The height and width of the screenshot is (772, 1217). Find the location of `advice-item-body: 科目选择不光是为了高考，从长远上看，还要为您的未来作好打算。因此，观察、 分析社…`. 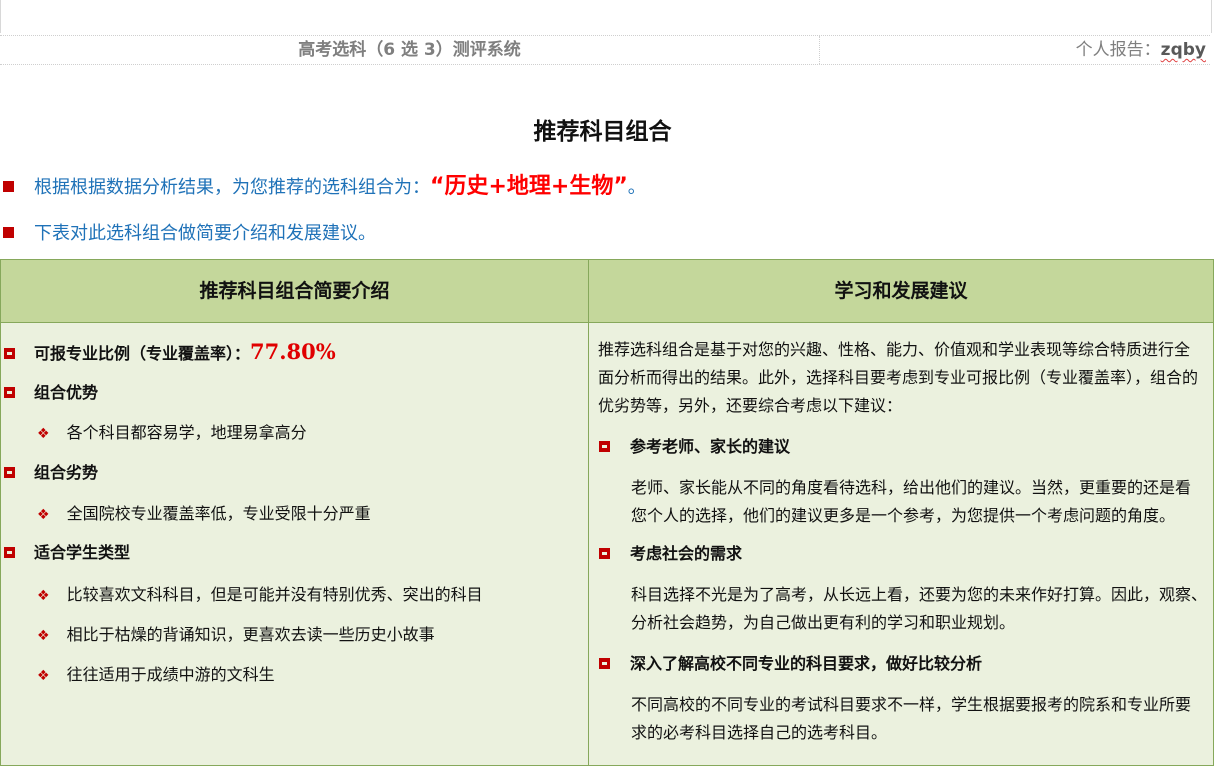

advice-item-body: 科目选择不光是为了高考，从长远上看，还要为您的未来作好打算。因此，观察、 分析社… is located at coordinates (919, 608).